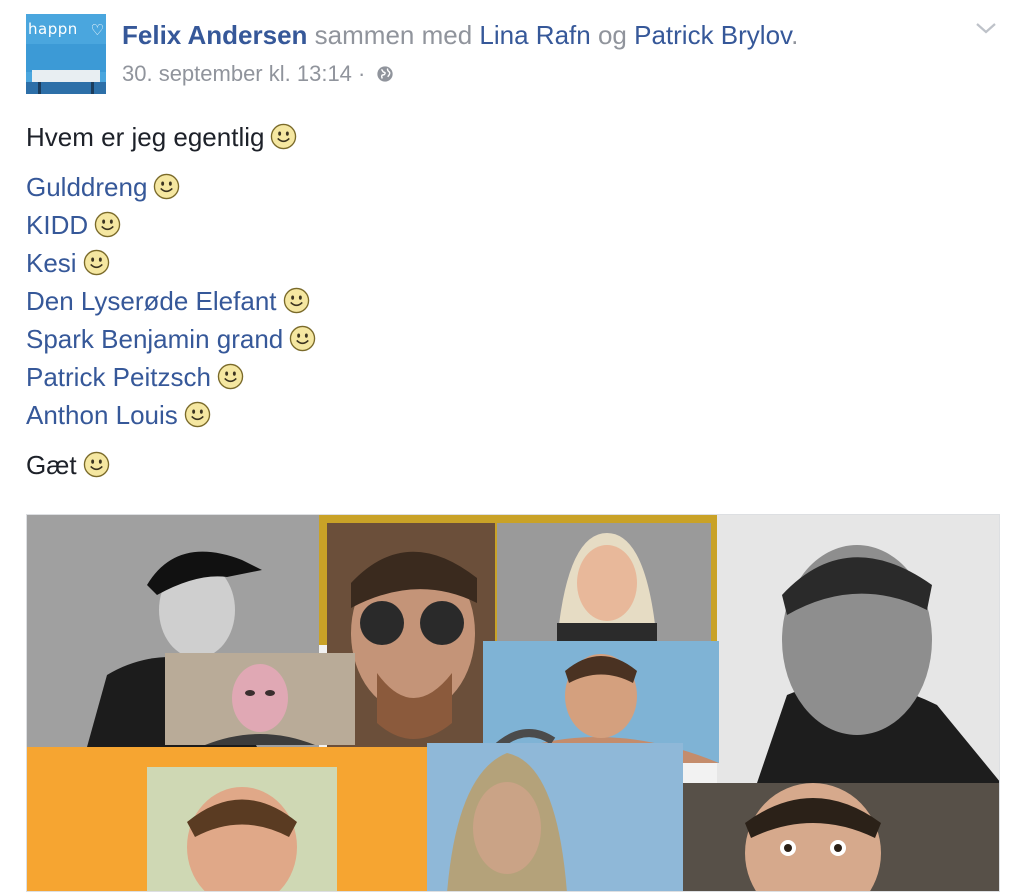 The image size is (1020, 892). What do you see at coordinates (154, 339) in the screenshot?
I see `name-link-spark-benjamin-grand: Spark Benjamin grand` at bounding box center [154, 339].